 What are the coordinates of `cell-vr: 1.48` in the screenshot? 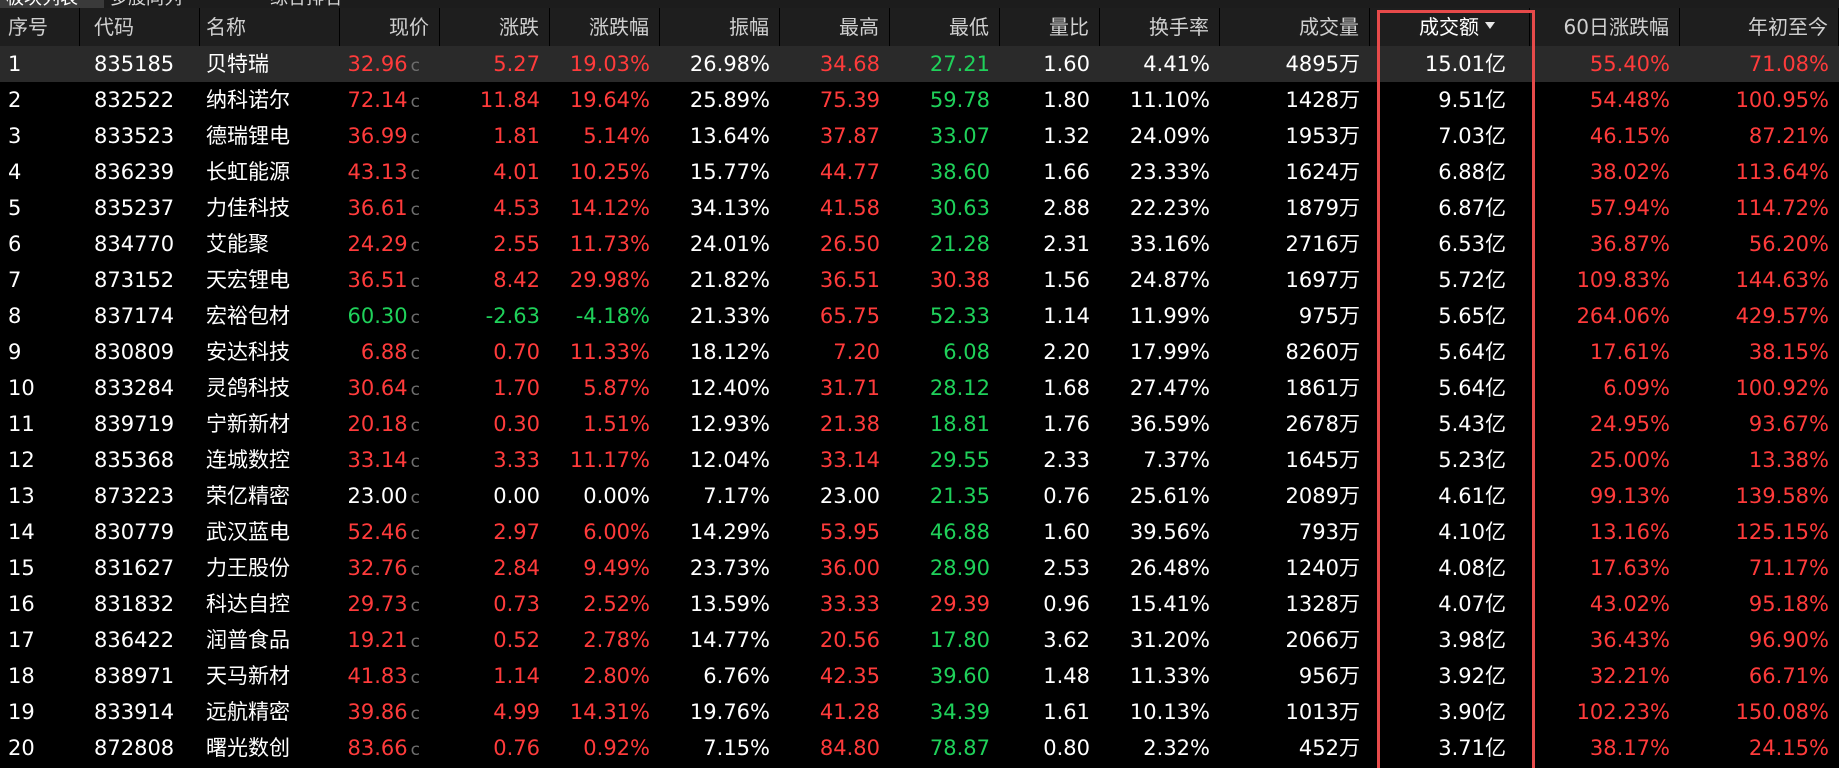 It's located at (1050, 676).